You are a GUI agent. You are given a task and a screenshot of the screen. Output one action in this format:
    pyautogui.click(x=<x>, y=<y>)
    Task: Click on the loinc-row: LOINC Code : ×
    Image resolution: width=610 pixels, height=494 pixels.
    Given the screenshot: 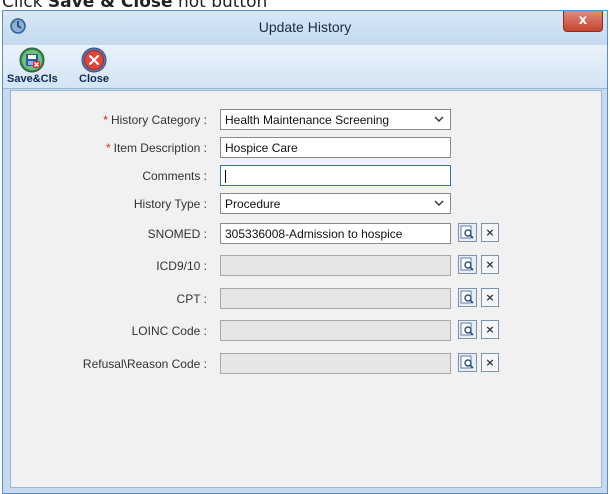 What is the action you would take?
    pyautogui.click(x=306, y=331)
    